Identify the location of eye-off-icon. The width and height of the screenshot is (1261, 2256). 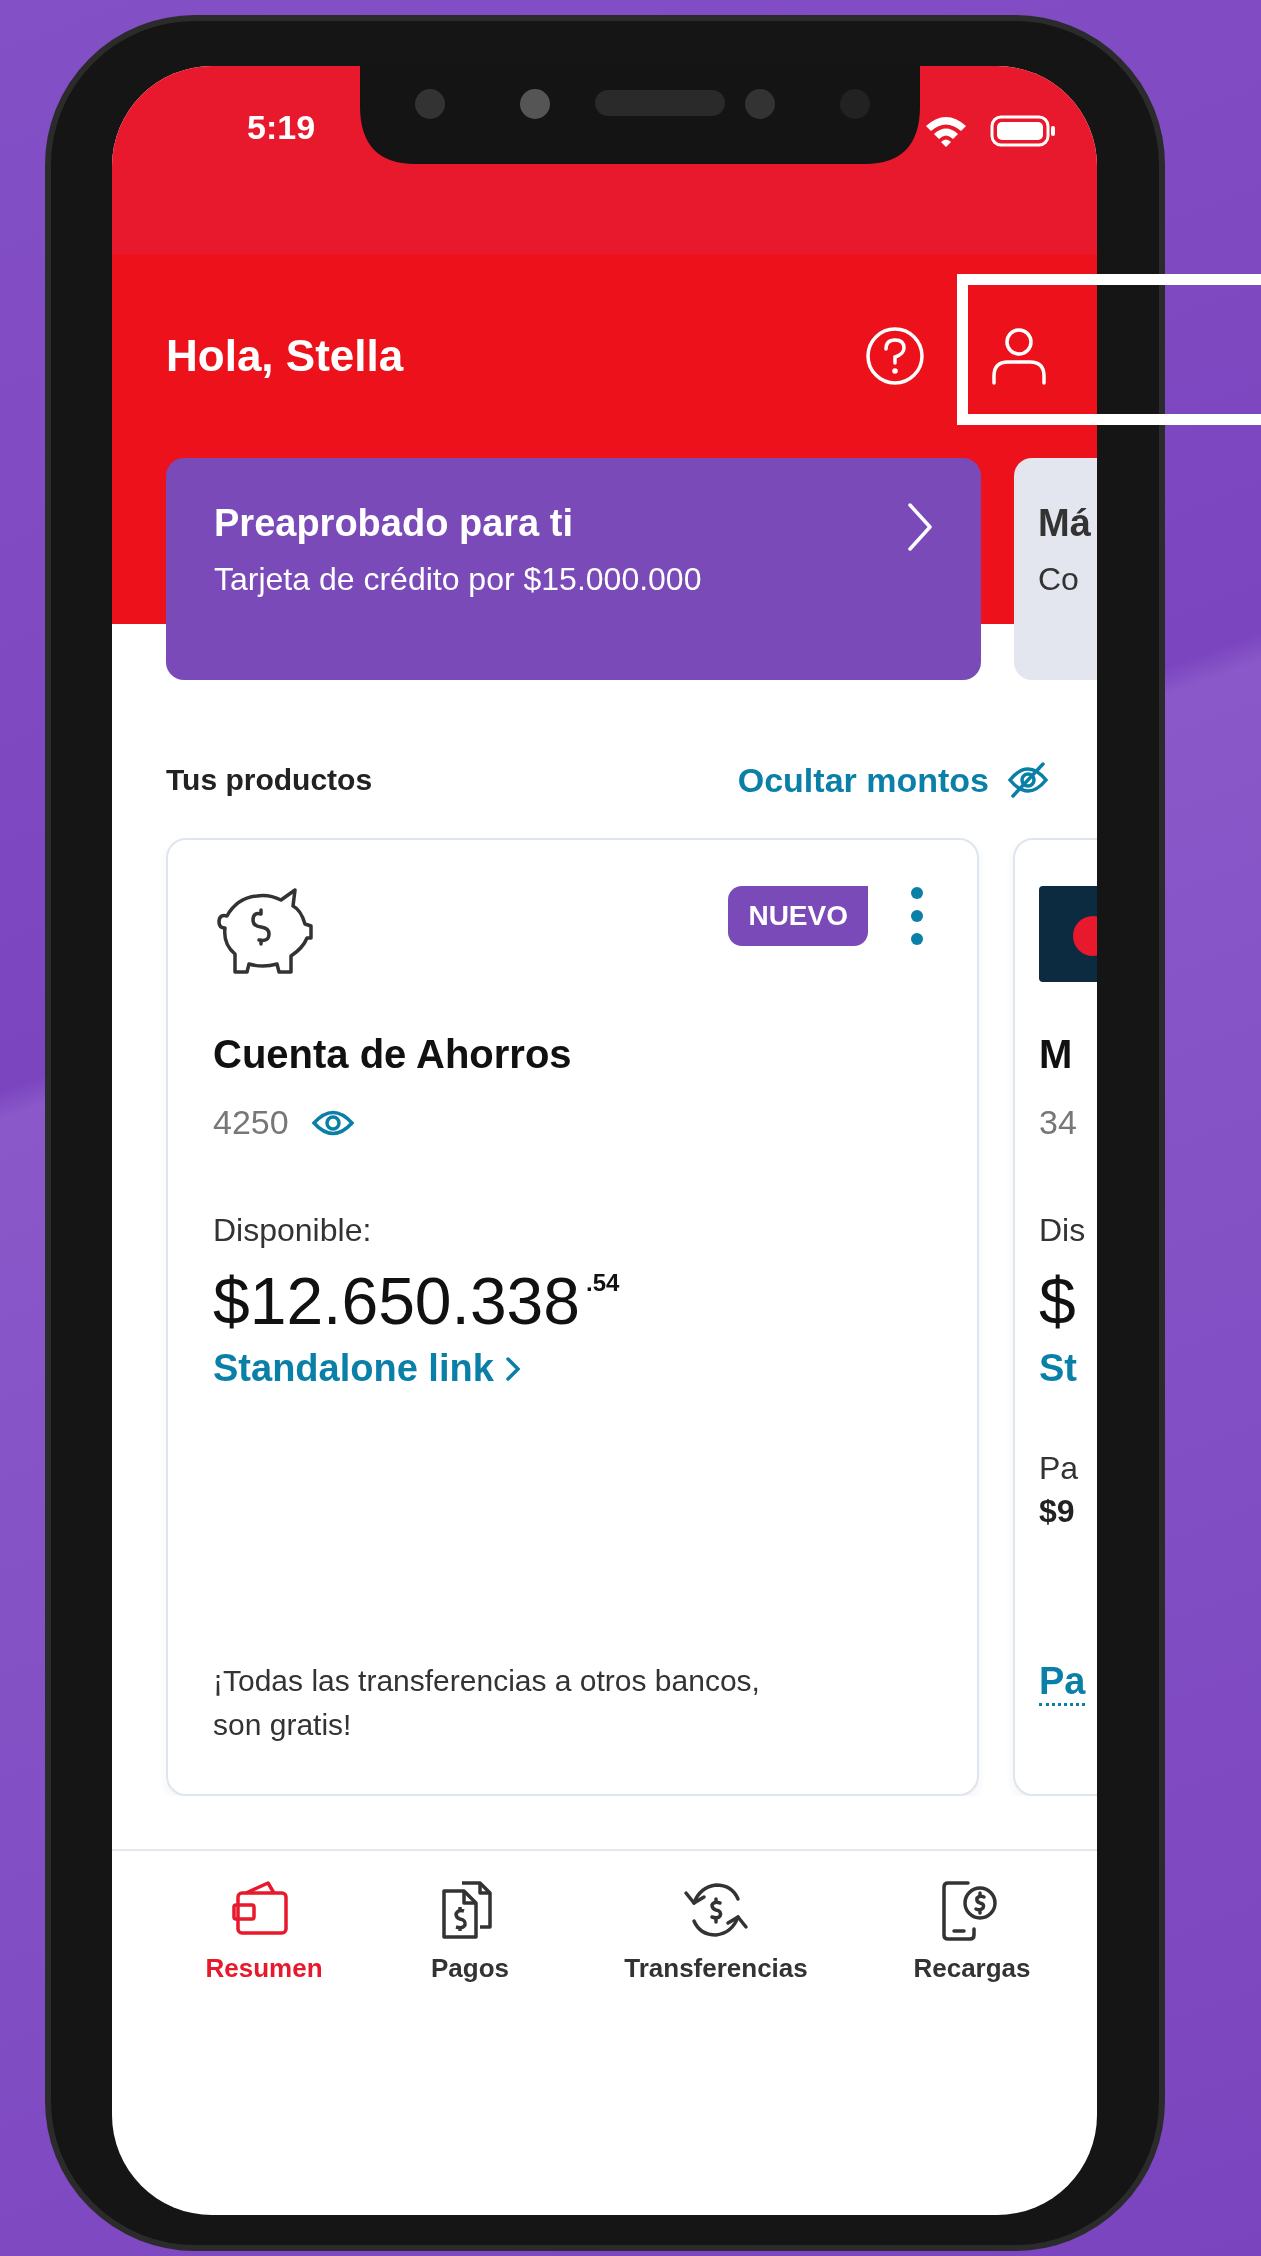
(1028, 780).